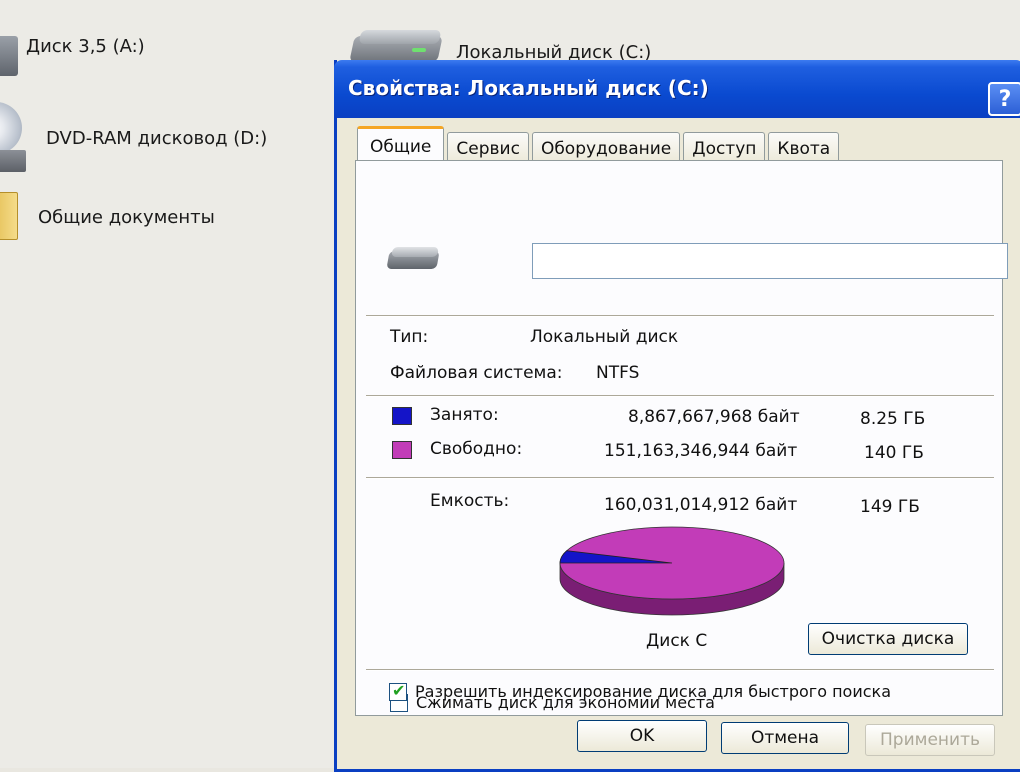 The width and height of the screenshot is (1020, 772). I want to click on free-label: Свободно:, so click(476, 449).